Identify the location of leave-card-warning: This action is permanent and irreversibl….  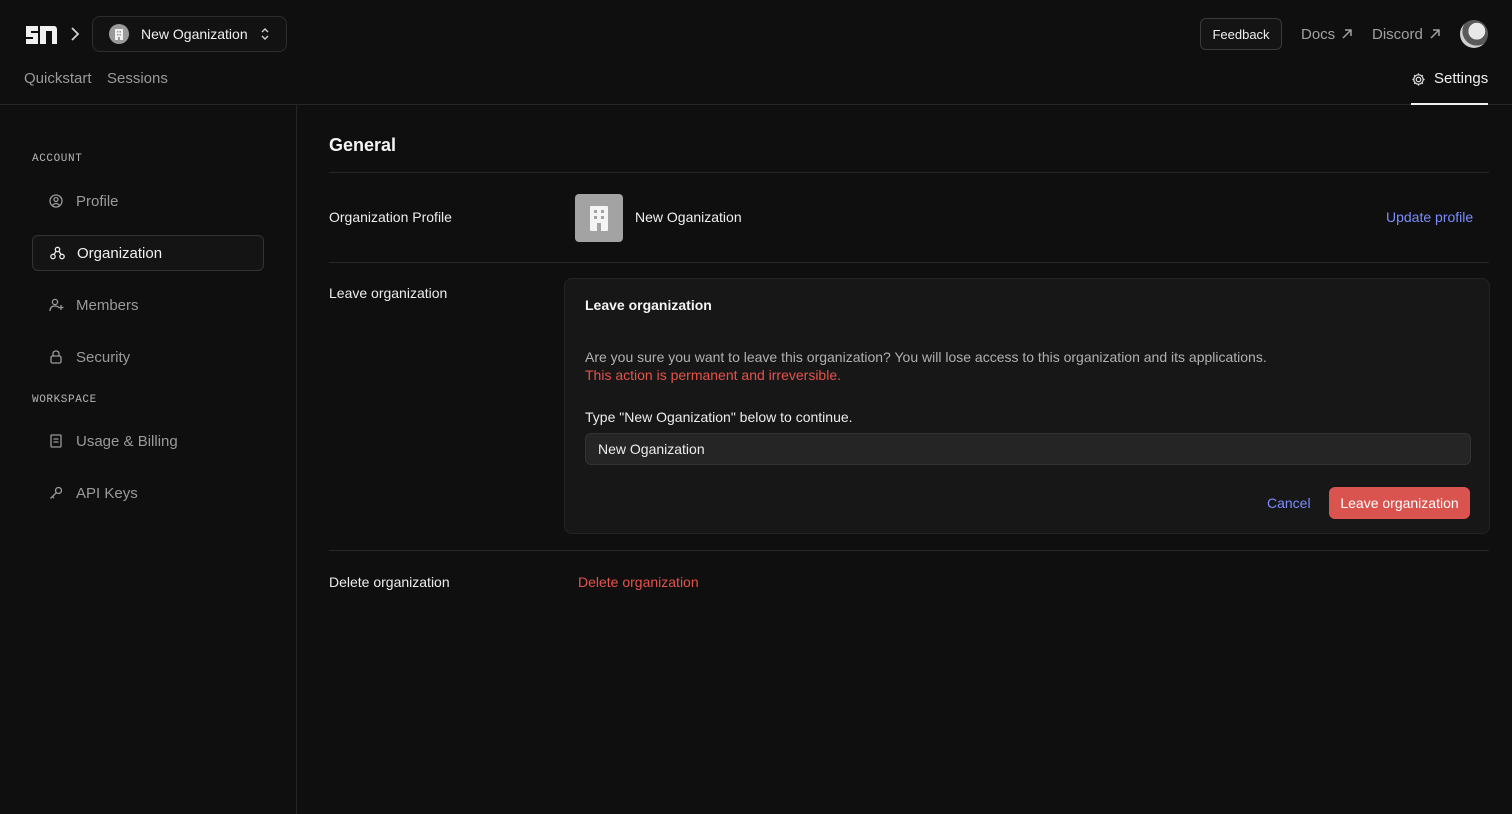
(713, 375).